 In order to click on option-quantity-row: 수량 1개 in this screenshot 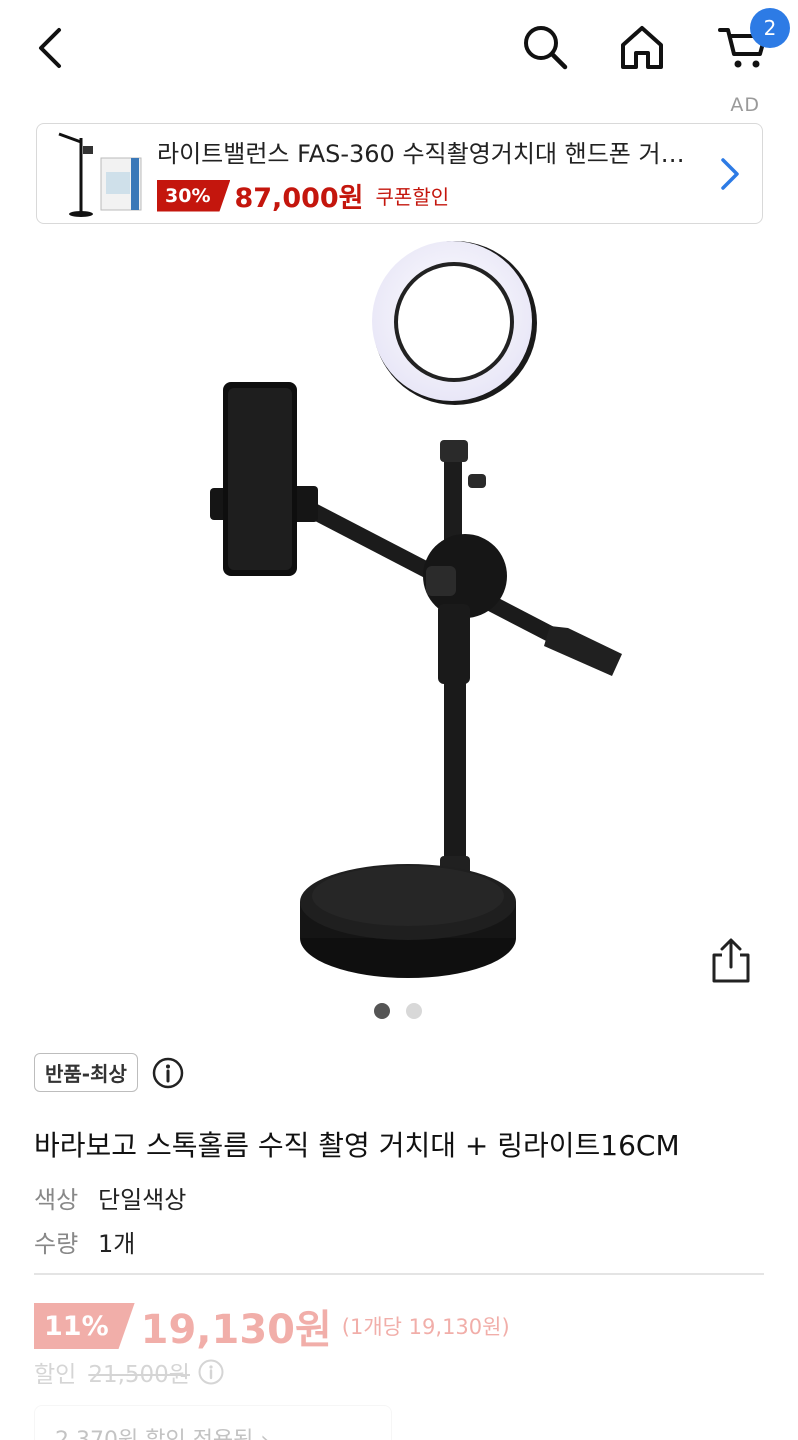, I will do `click(84, 1241)`.